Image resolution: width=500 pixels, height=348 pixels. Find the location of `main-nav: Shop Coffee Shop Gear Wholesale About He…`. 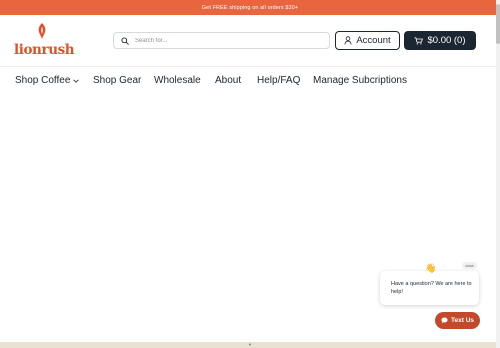

main-nav: Shop Coffee Shop Gear Wholesale About He… is located at coordinates (250, 80).